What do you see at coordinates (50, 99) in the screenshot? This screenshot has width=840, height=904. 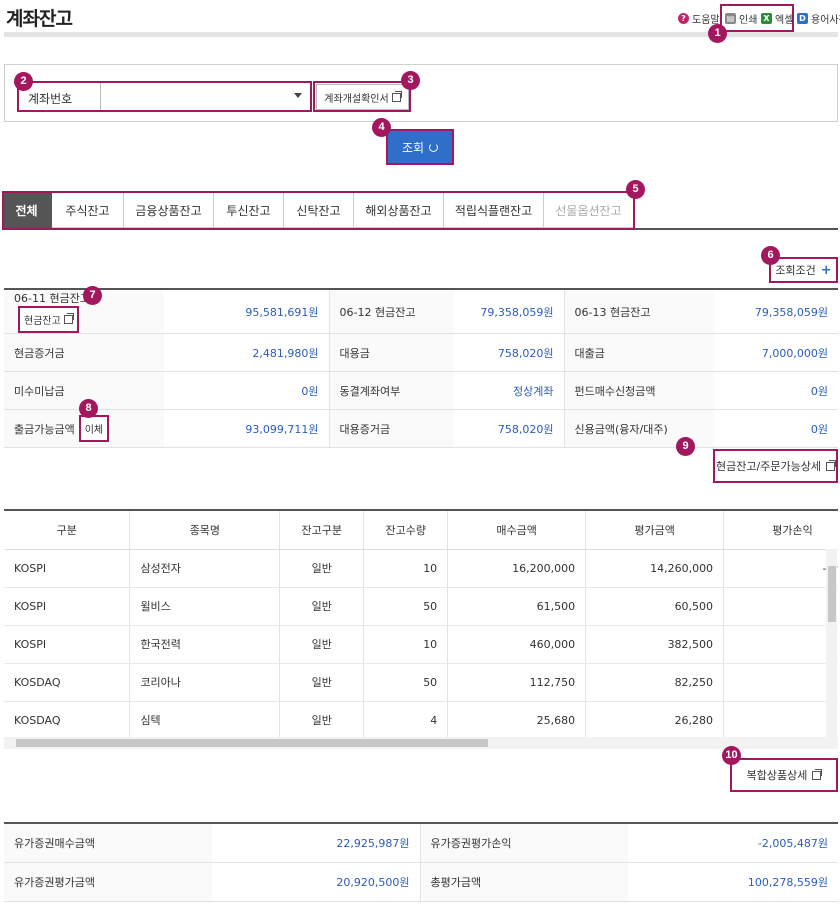 I see `account-label: 계좌번호` at bounding box center [50, 99].